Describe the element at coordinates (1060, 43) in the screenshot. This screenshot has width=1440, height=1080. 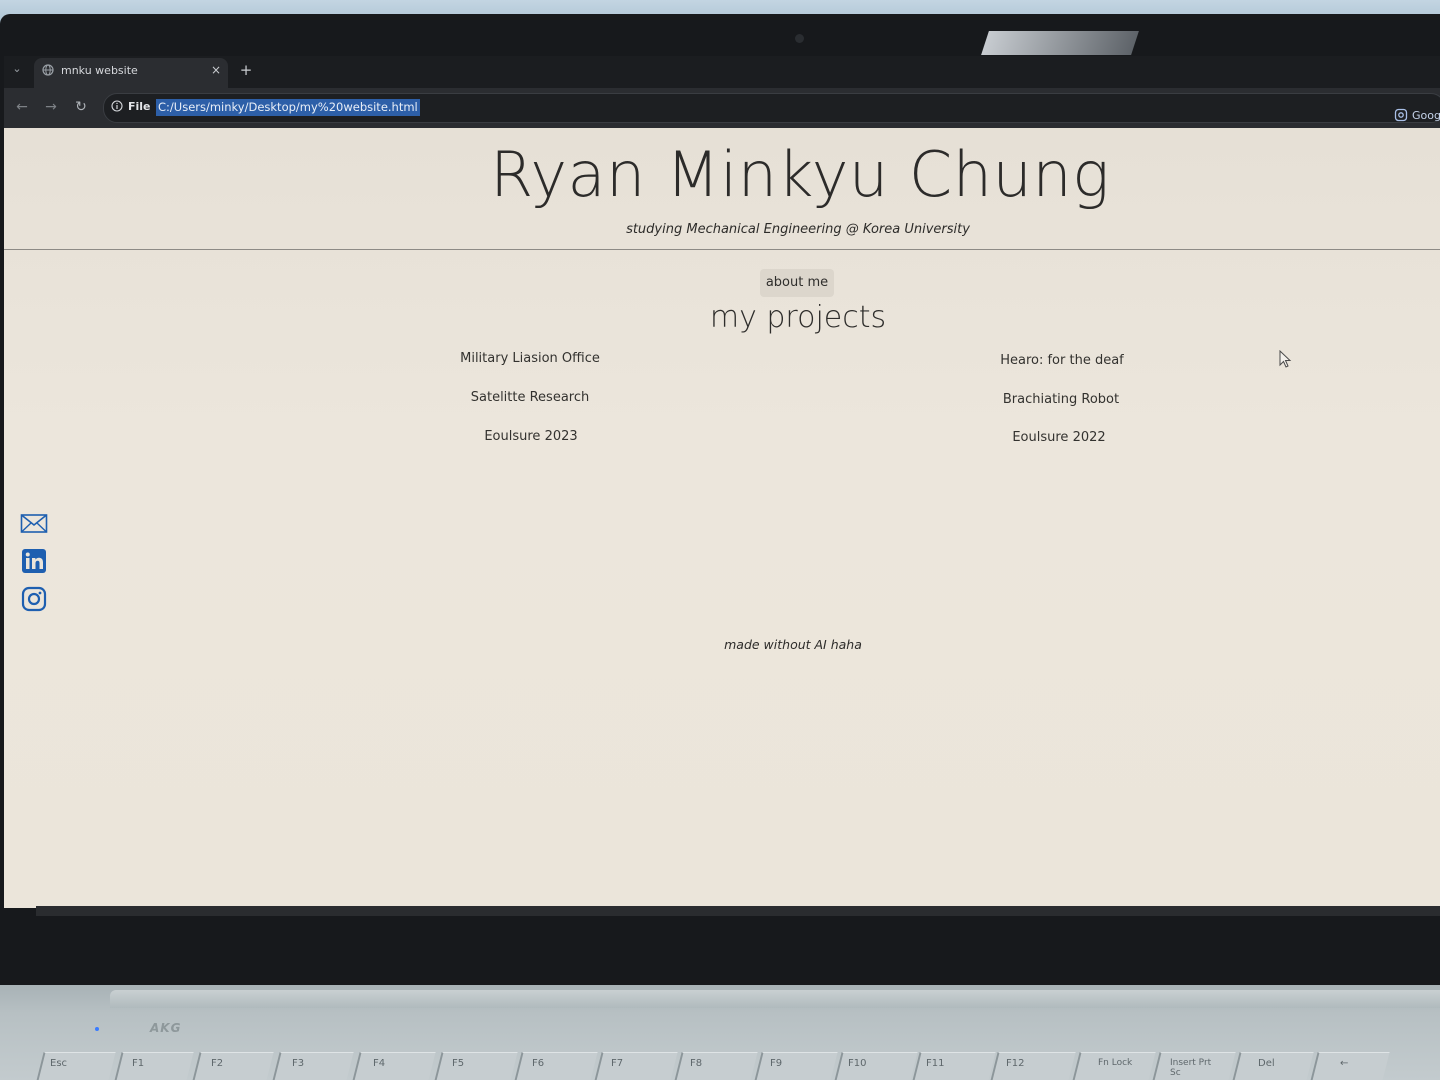
I see `reflection-glare` at that location.